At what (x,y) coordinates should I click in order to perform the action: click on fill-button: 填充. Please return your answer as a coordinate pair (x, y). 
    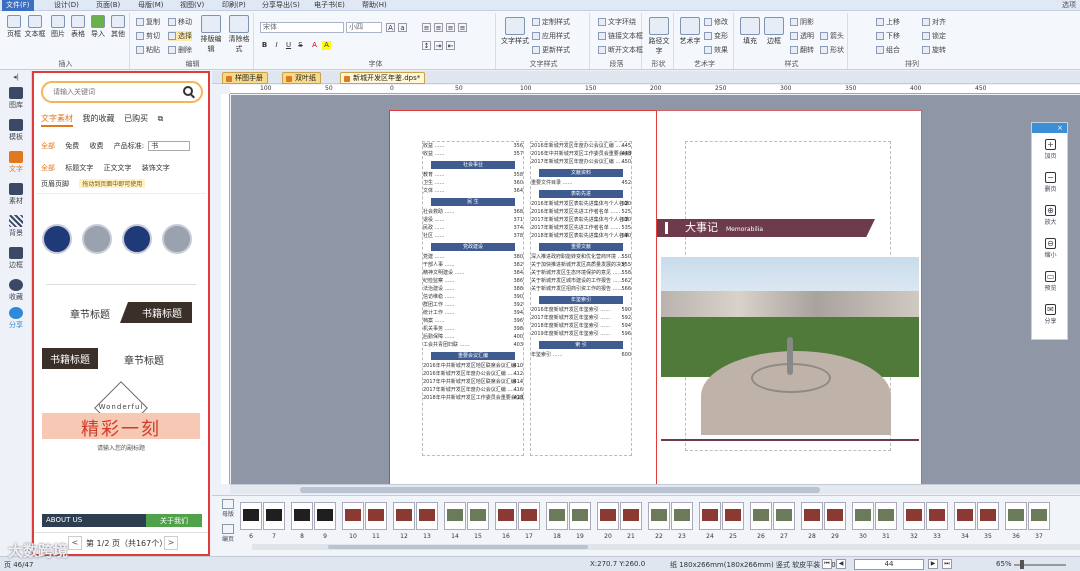
    Looking at the image, I should click on (750, 31).